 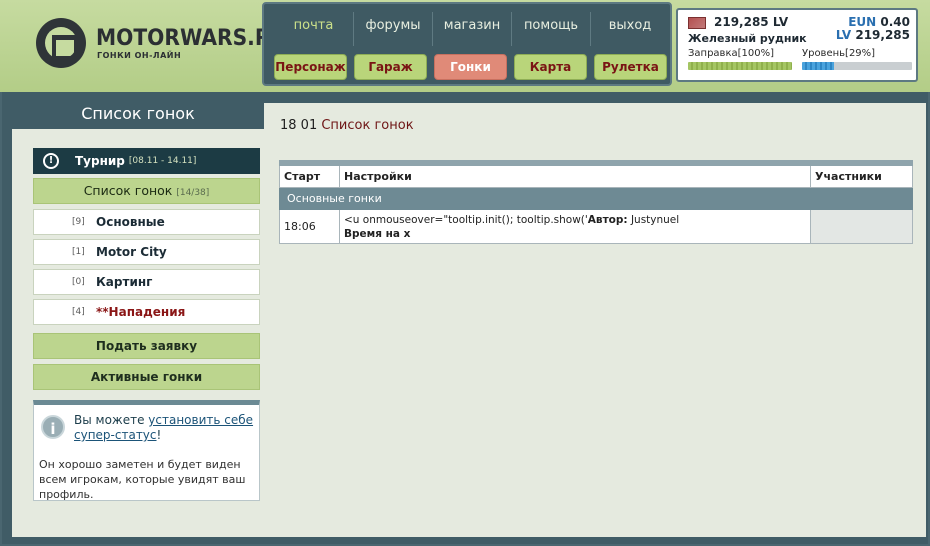 What do you see at coordinates (857, 66) in the screenshot?
I see `level-bar` at bounding box center [857, 66].